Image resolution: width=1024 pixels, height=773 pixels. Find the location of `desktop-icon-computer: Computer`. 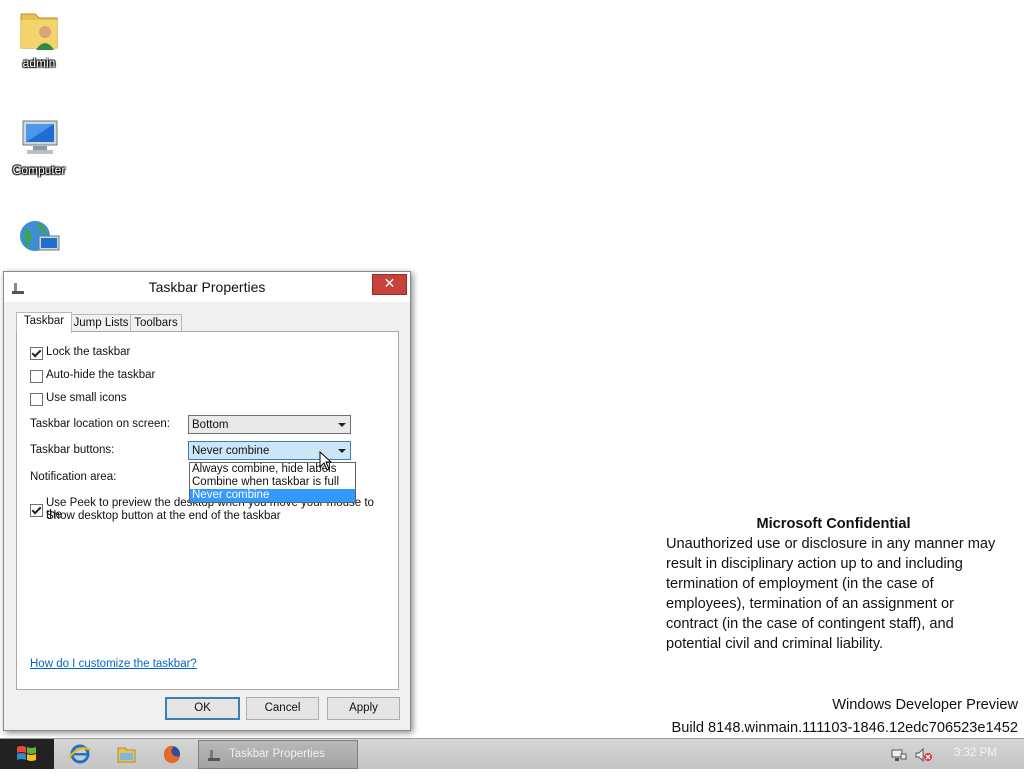

desktop-icon-computer: Computer is located at coordinates (39, 145).